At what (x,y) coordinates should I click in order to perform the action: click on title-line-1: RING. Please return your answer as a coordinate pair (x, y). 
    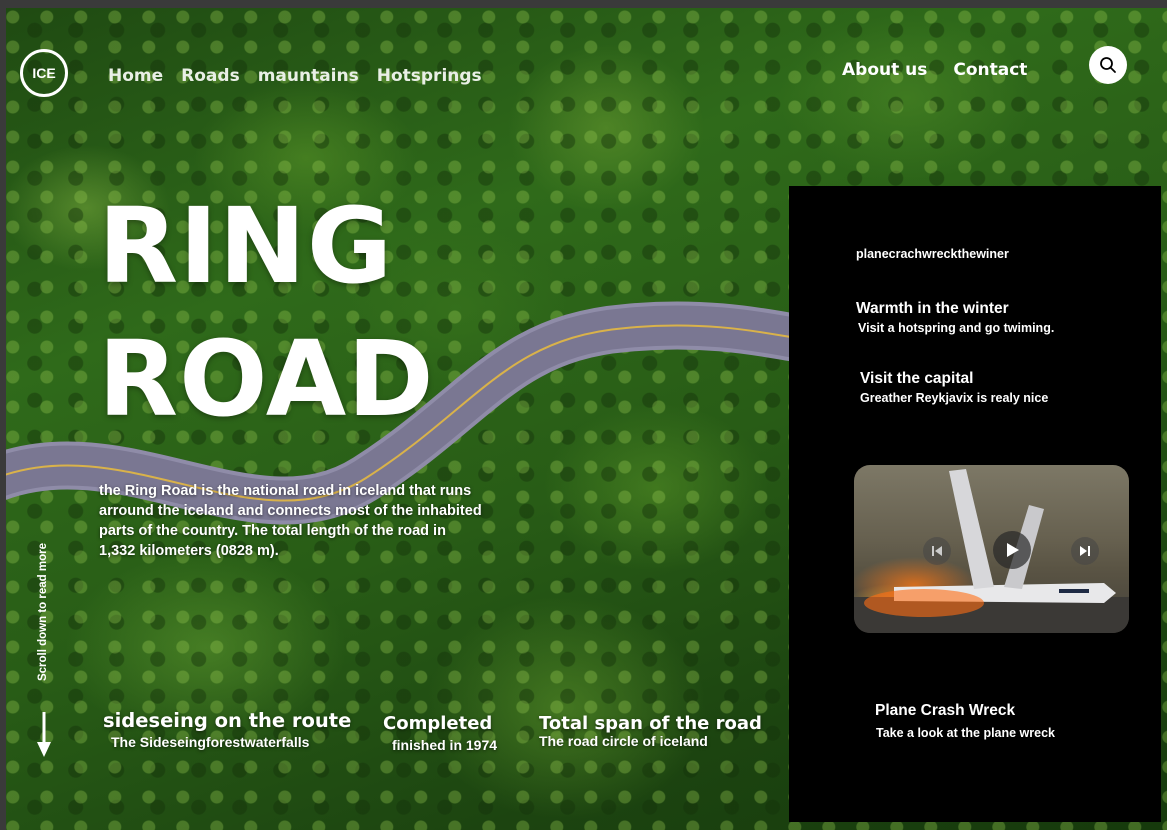
    Looking at the image, I should click on (246, 246).